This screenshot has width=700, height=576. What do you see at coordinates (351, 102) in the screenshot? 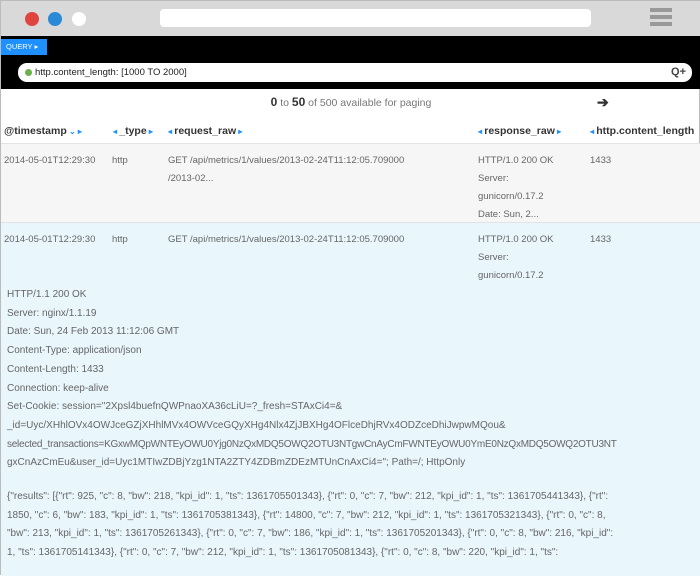
I see `paging-info: 0 to 50 of 500 available for paging` at bounding box center [351, 102].